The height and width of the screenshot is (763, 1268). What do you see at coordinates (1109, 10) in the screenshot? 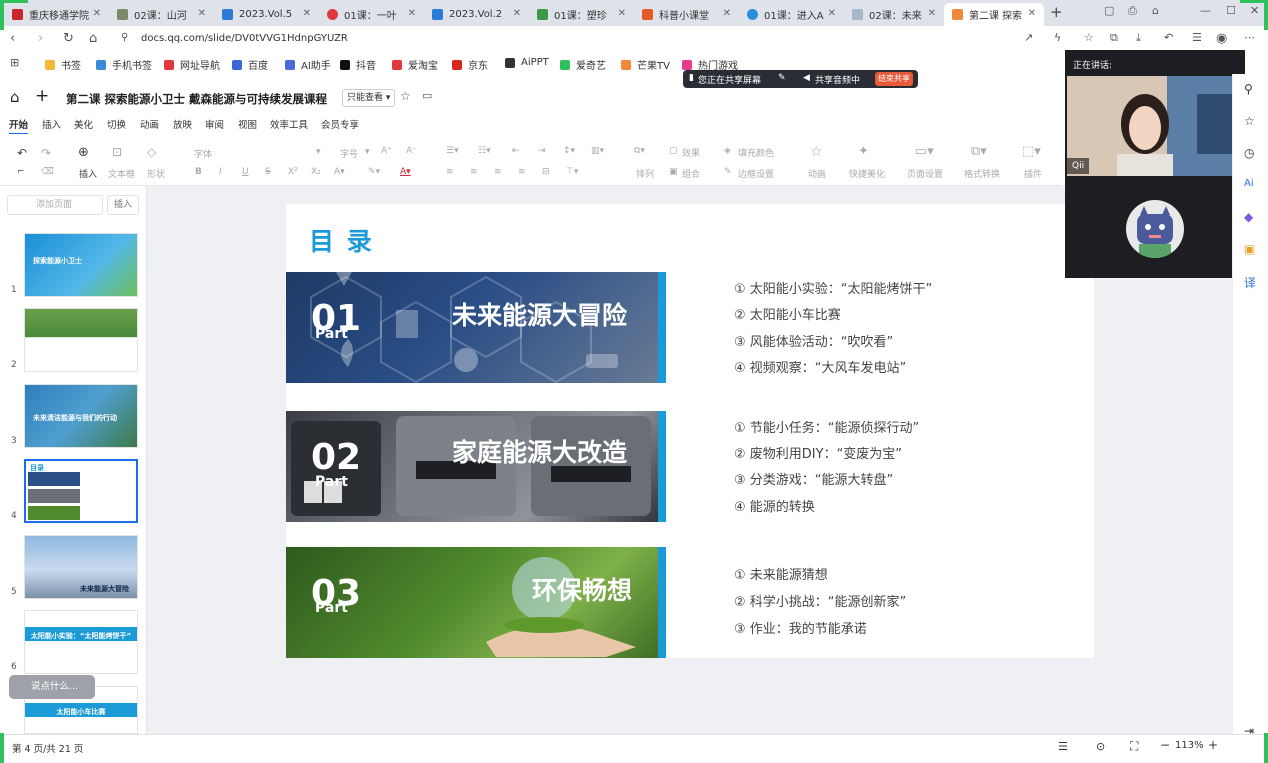
I see `collections-icon: ▢` at bounding box center [1109, 10].